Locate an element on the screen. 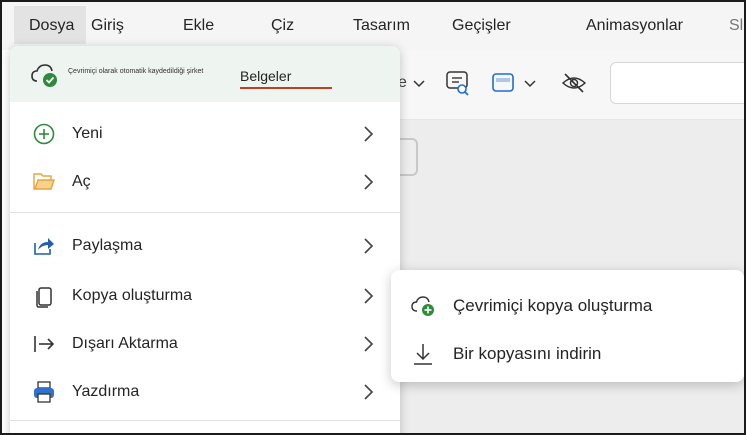  submenu-item-save-copy-online-label: Çevrimiçi kopya oluşturma is located at coordinates (553, 305).